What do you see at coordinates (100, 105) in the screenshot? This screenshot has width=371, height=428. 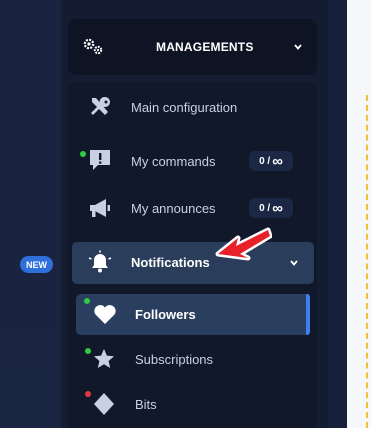 I see `tools-icon` at bounding box center [100, 105].